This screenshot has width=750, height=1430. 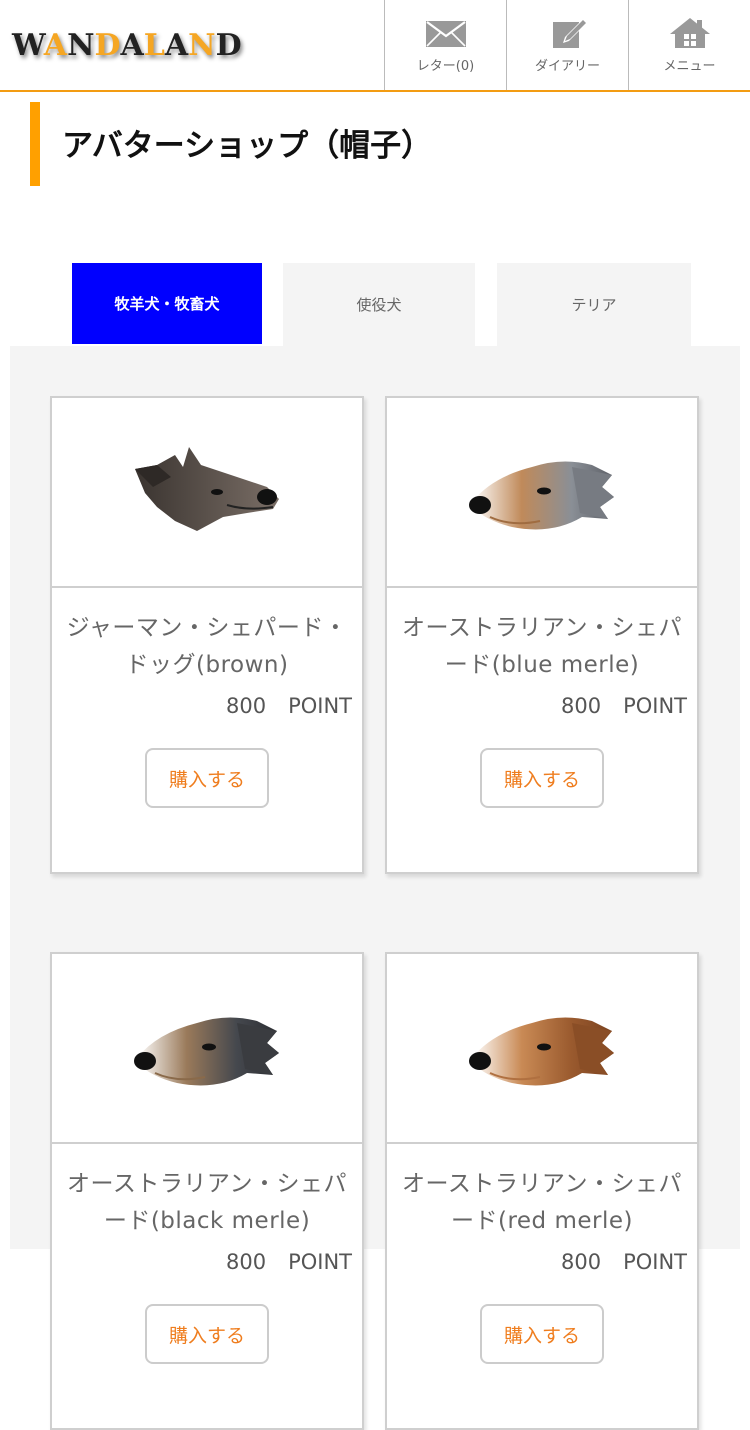 I want to click on product-name: オーストラリアン・シェパード(blue merle), so click(x=542, y=646).